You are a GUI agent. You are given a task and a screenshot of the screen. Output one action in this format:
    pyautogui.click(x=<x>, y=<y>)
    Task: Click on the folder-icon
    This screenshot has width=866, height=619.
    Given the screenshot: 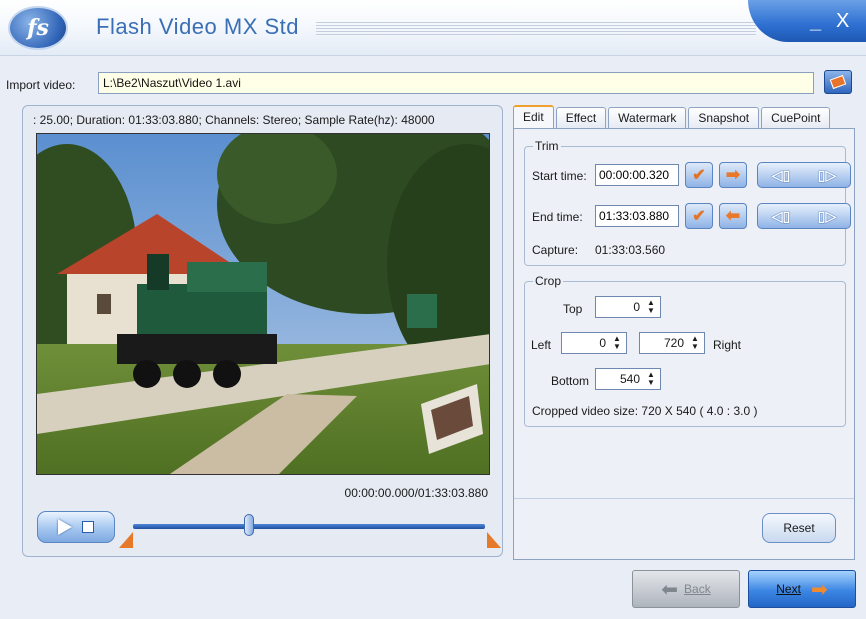 What is the action you would take?
    pyautogui.click(x=838, y=82)
    